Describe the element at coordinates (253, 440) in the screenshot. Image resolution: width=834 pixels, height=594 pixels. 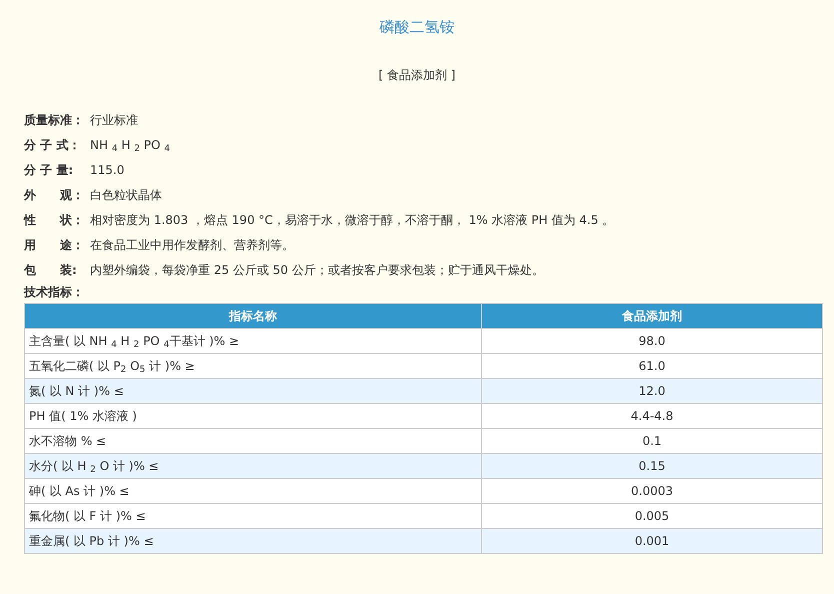
I see `table-cell: 水不溶物 % ≤` at that location.